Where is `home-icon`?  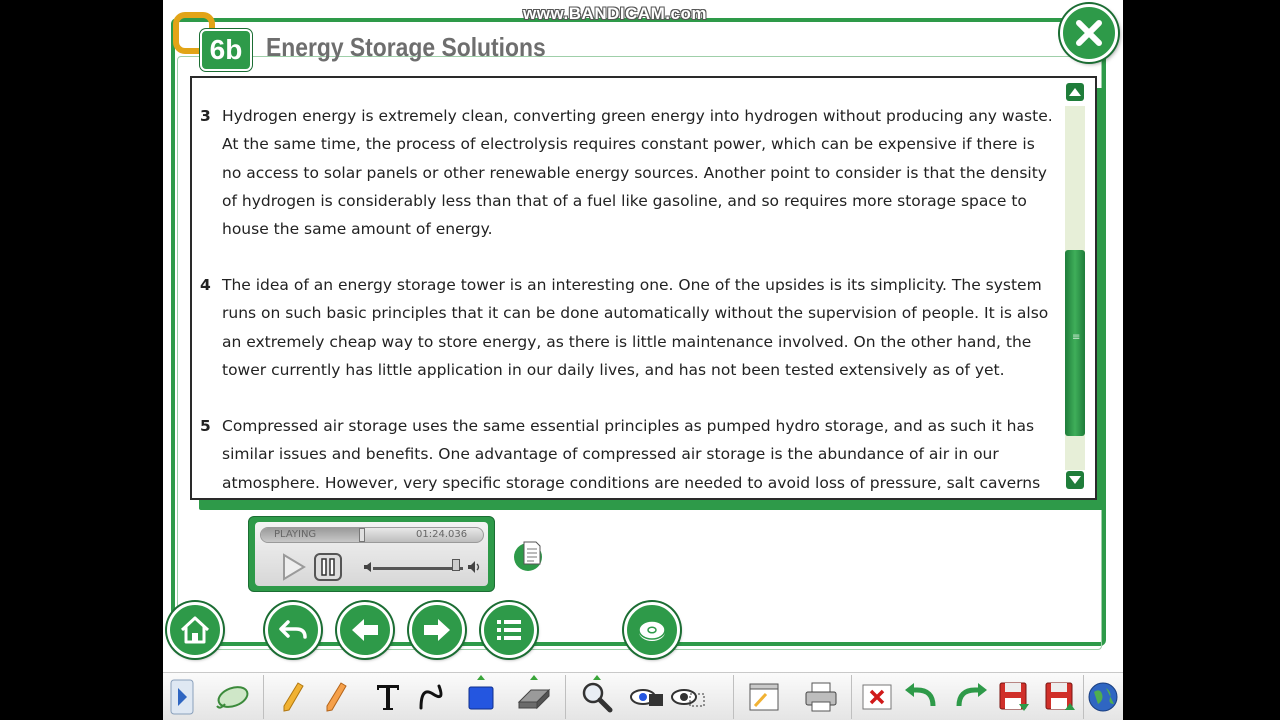
home-icon is located at coordinates (195, 630).